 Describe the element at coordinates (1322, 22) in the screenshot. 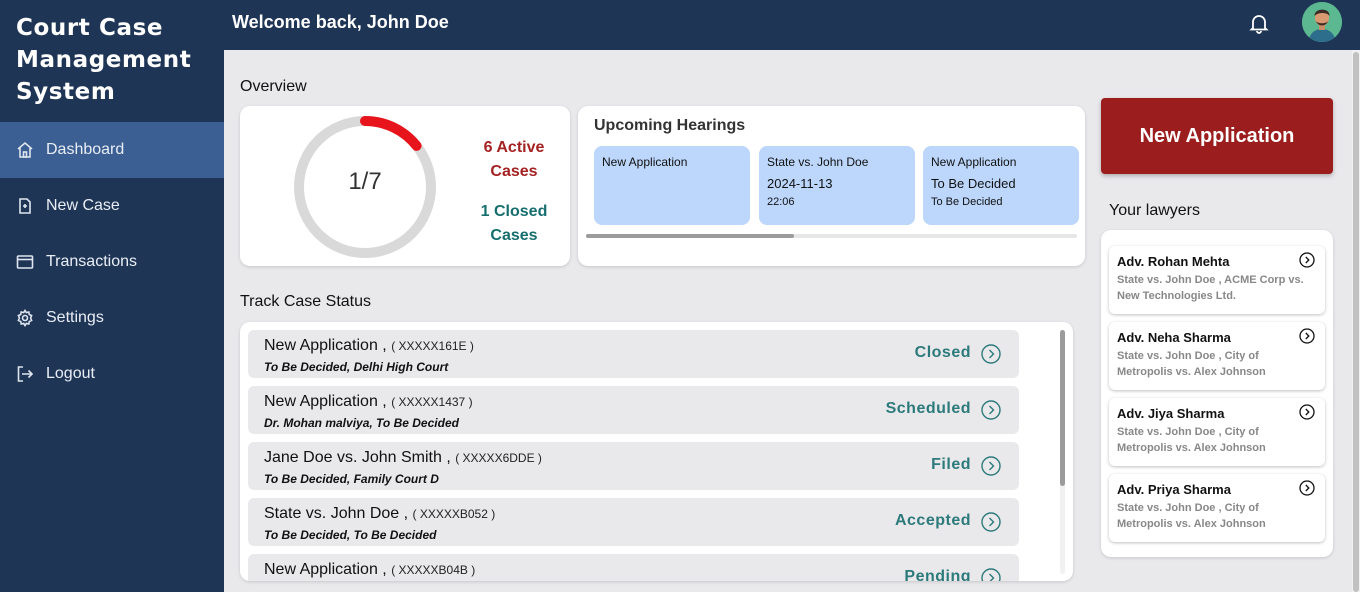

I see `avatar` at that location.